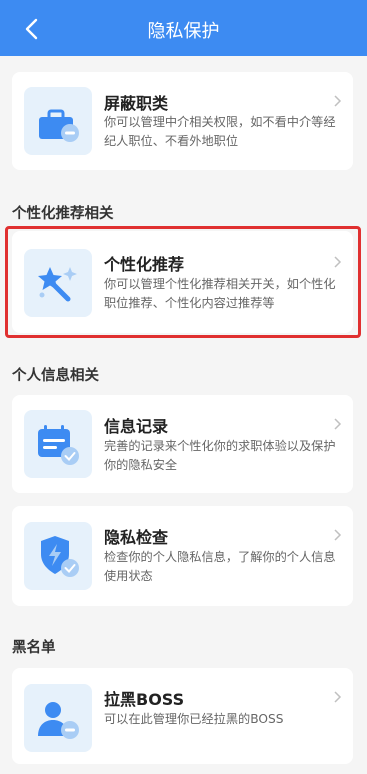  I want to click on top-bar: 隐私保护, so click(183, 28).